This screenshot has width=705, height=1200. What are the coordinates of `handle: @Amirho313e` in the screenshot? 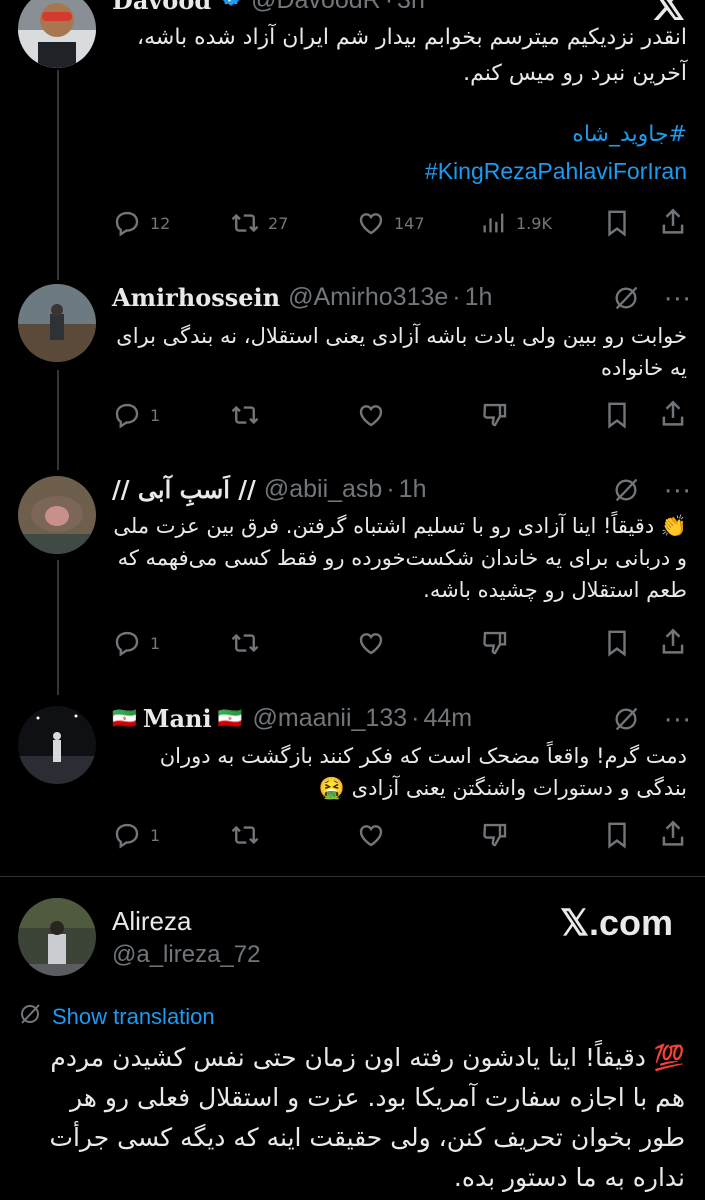 It's located at (368, 297).